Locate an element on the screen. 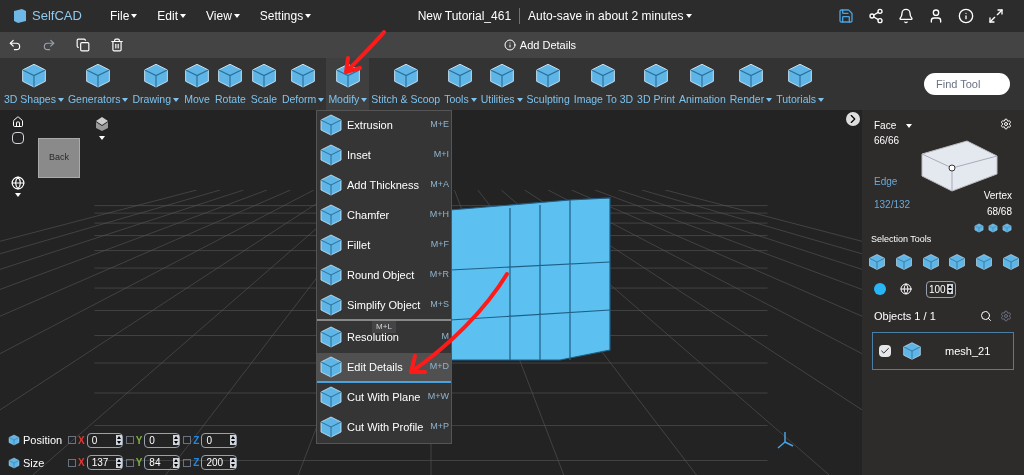 The image size is (1024, 475). redo-icon is located at coordinates (49, 45).